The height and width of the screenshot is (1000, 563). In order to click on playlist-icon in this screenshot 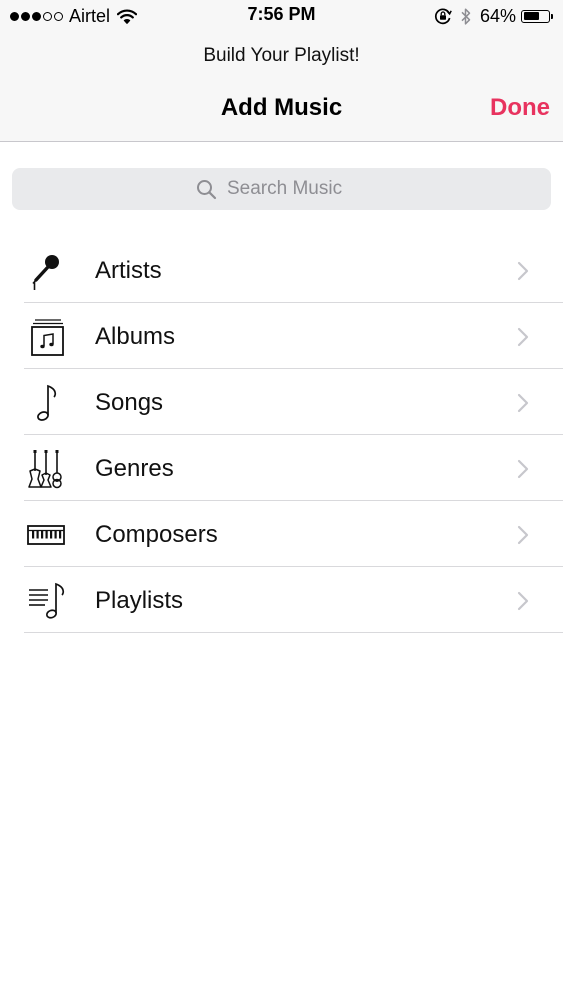, I will do `click(46, 601)`.